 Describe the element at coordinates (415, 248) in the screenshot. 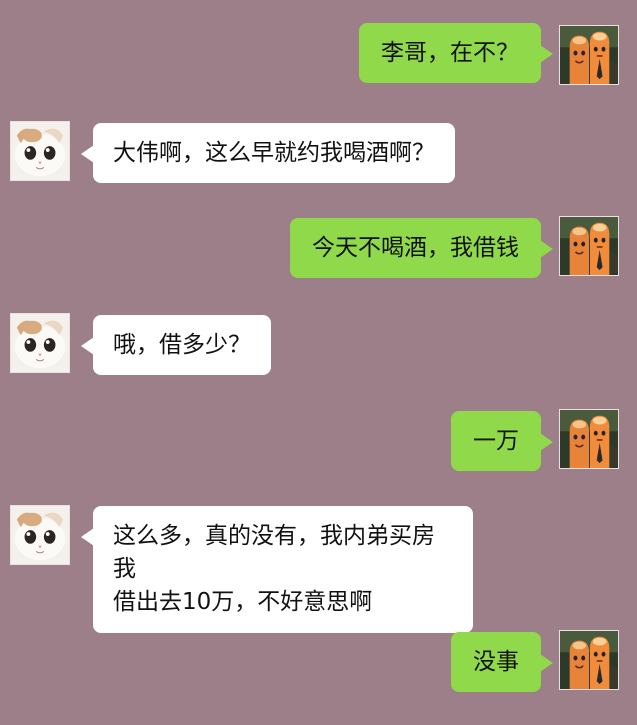

I see `message-text: 今天不喝酒，我借钱` at that location.